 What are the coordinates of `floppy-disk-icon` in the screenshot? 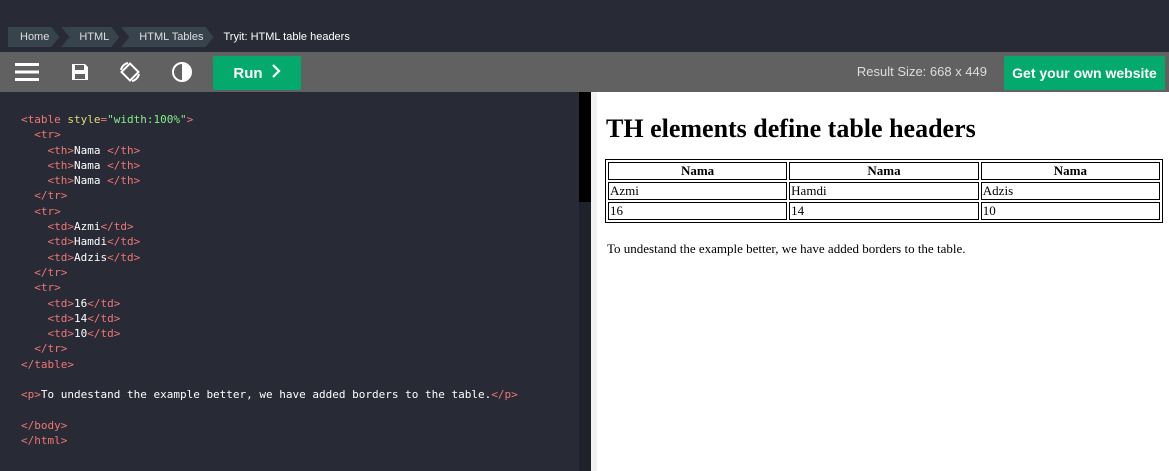 It's located at (80, 72).